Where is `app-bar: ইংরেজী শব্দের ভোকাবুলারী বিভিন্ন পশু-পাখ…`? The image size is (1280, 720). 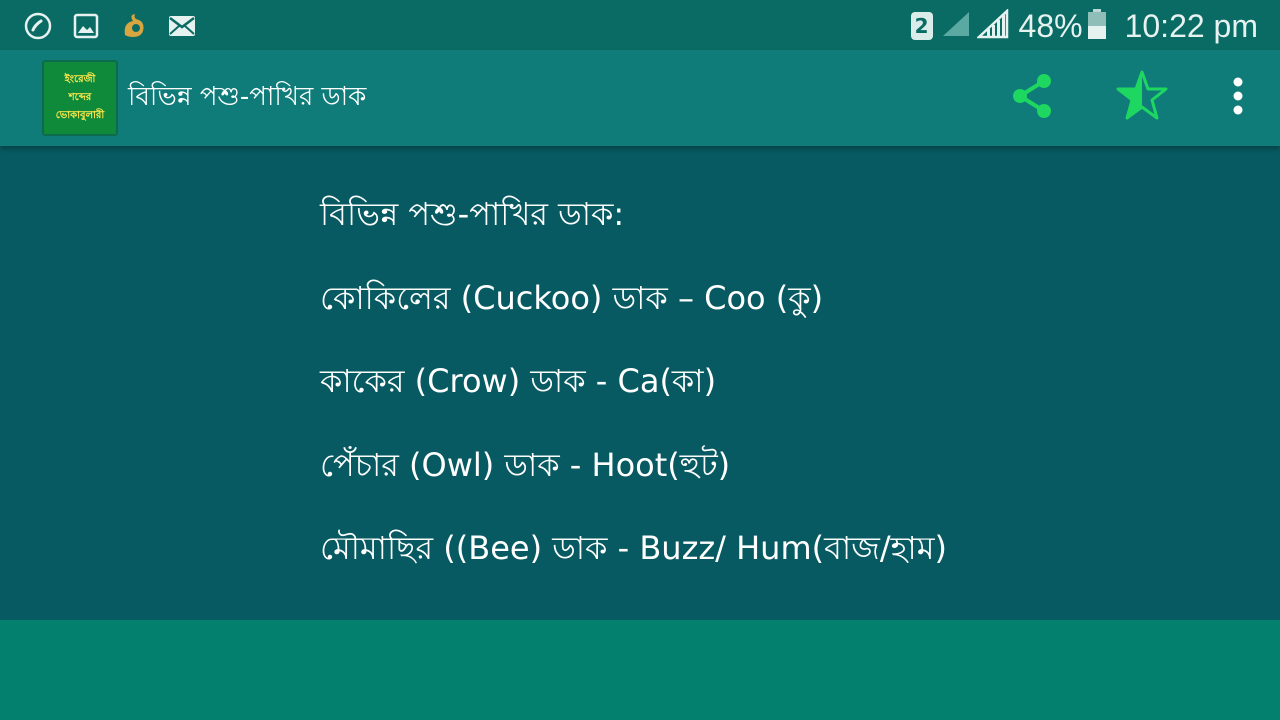
app-bar: ইংরেজী শব্দের ভোকাবুলারী বিভিন্ন পশু-পাখ… is located at coordinates (640, 98).